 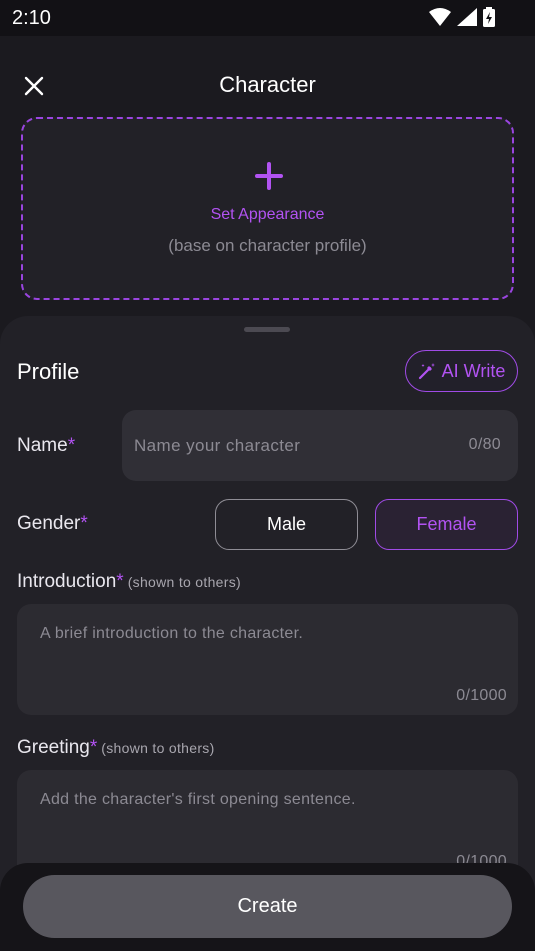 What do you see at coordinates (426, 371) in the screenshot?
I see `magic-wand-icon` at bounding box center [426, 371].